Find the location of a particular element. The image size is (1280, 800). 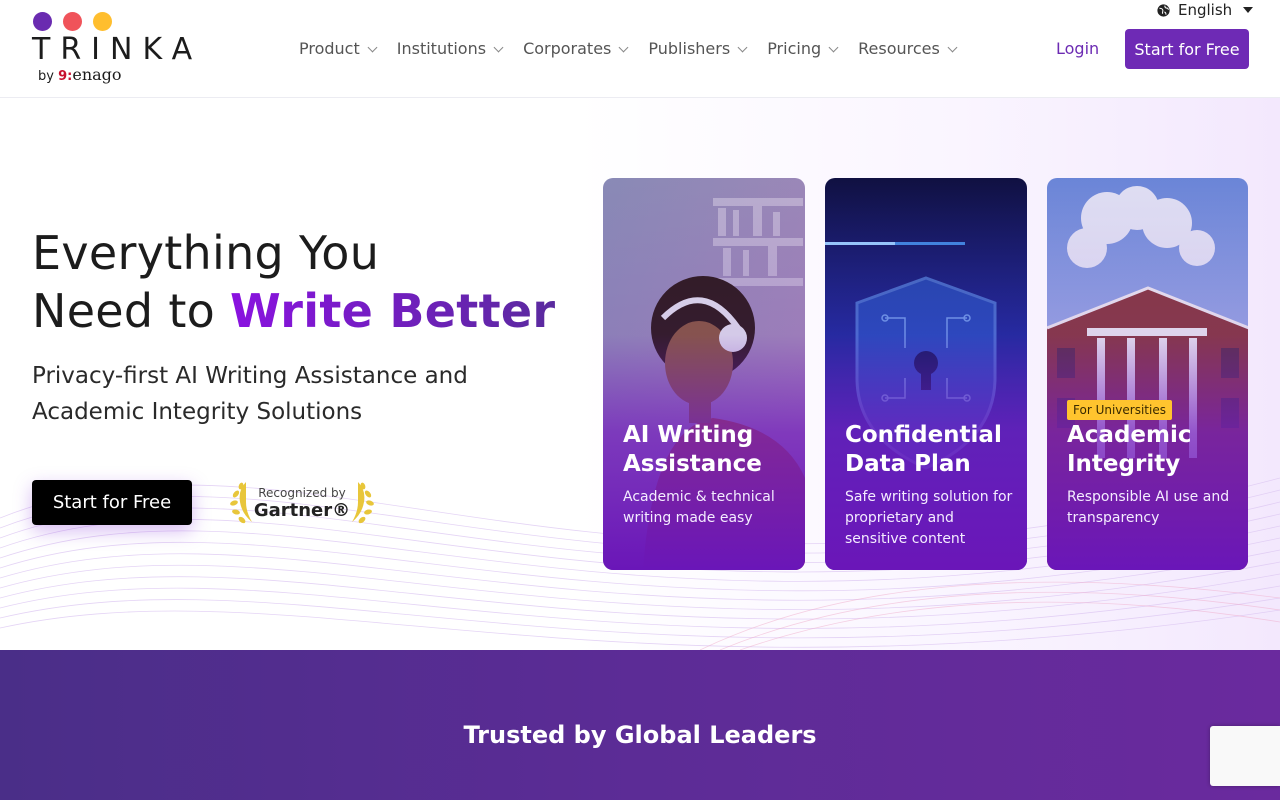

login-link: Login is located at coordinates (1077, 49).